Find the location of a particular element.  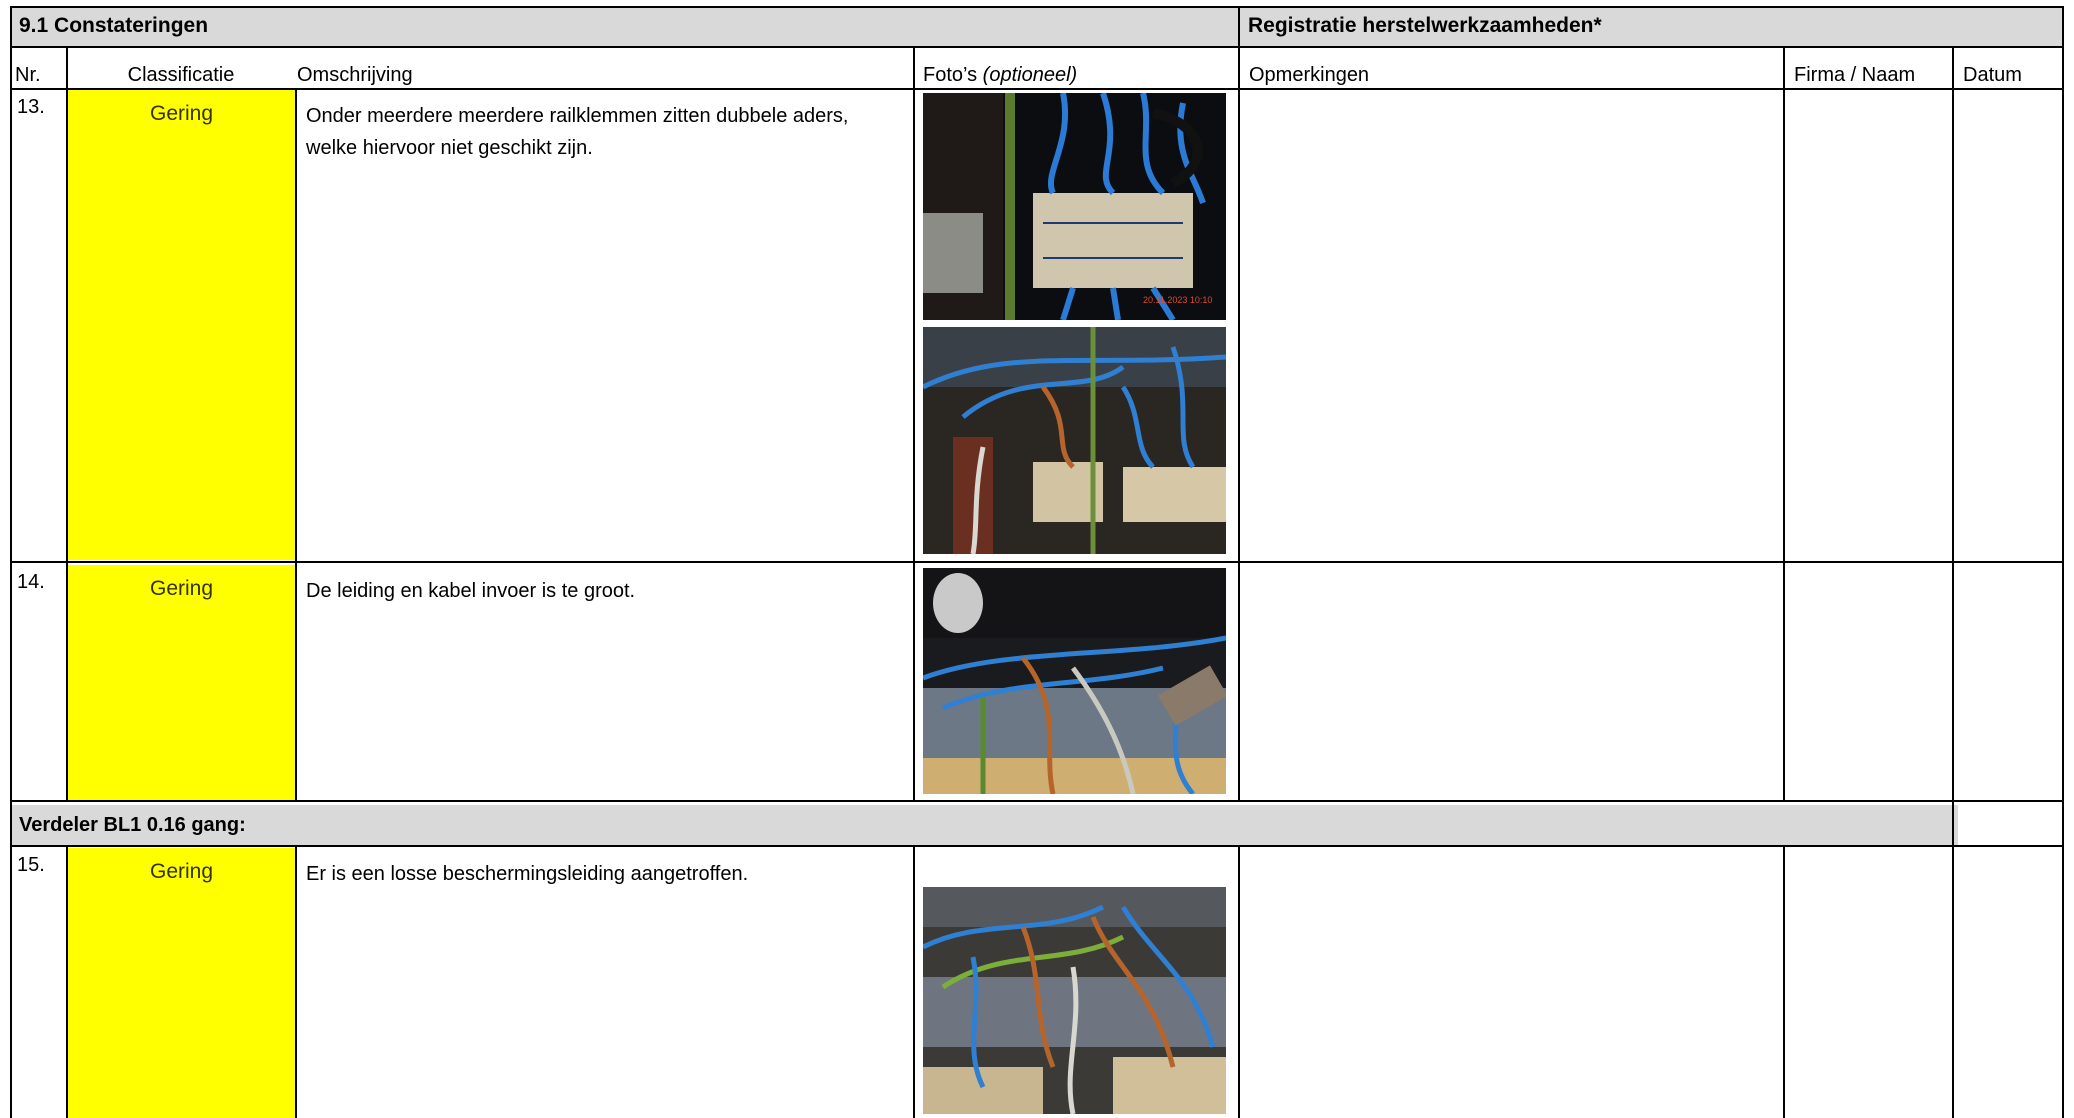

row-14-classificatie: Gering is located at coordinates (181, 682).